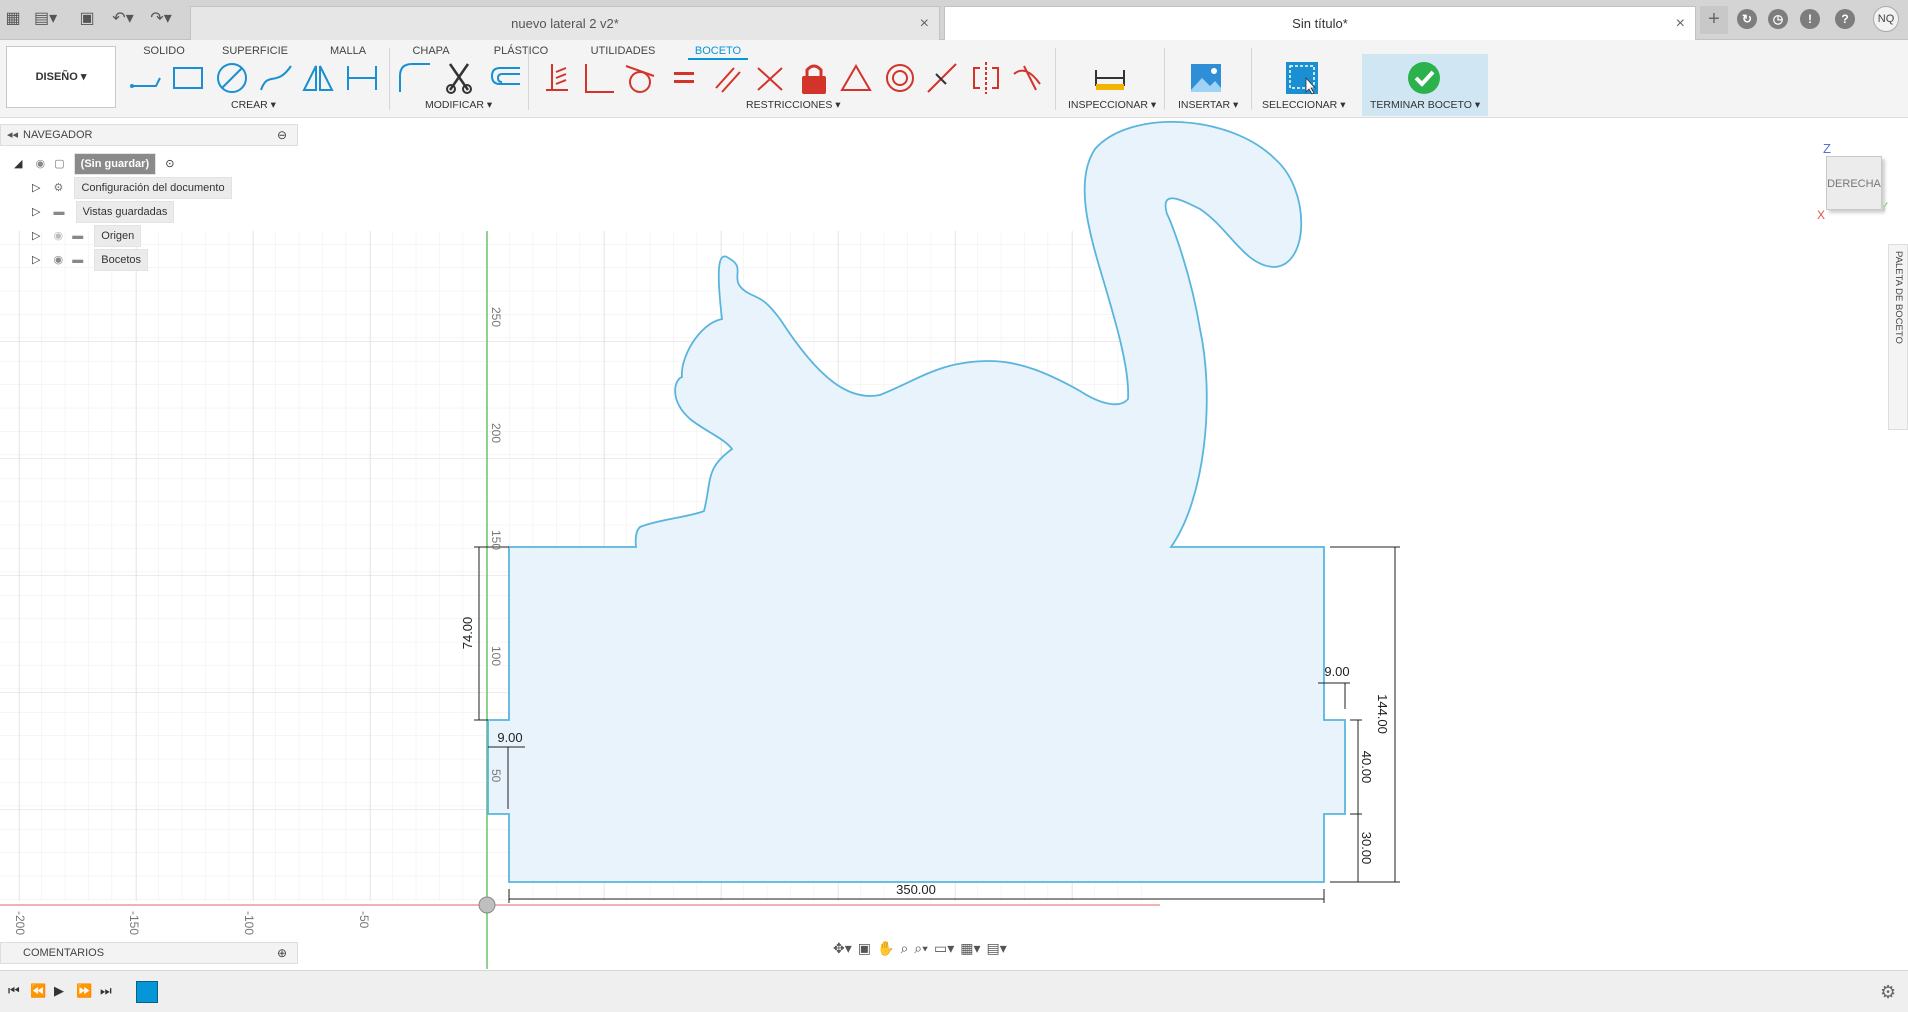 This screenshot has height=1012, width=1908. Describe the element at coordinates (1854, 183) in the screenshot. I see `viewcube: DERECHA` at that location.